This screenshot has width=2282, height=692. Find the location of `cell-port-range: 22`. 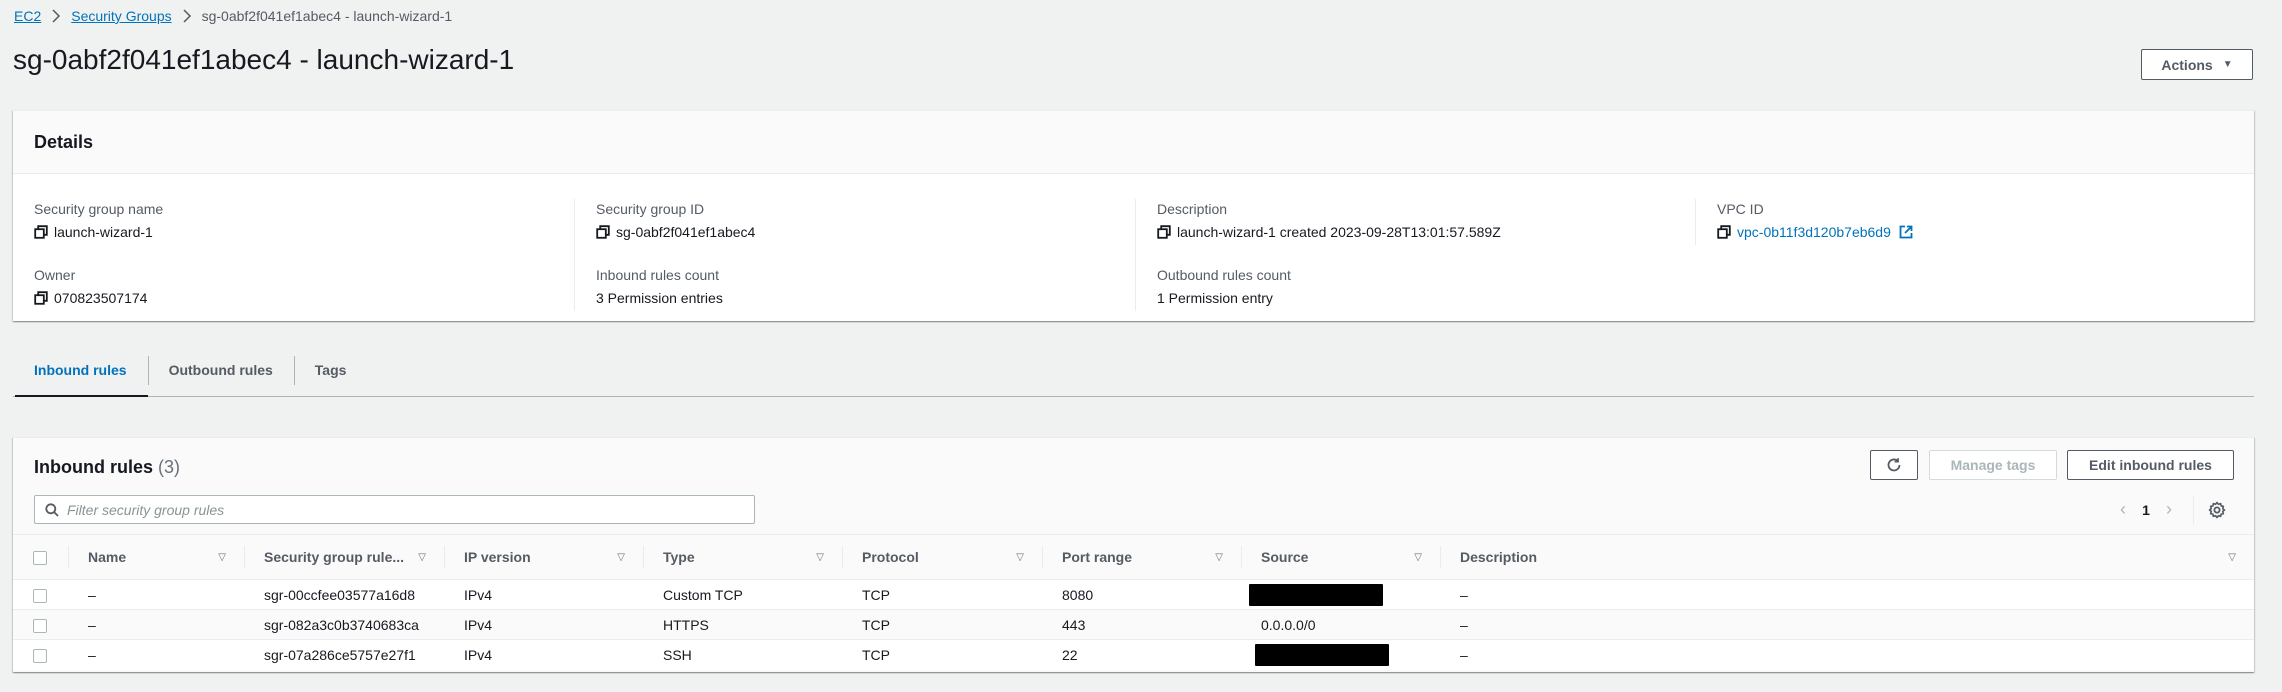

cell-port-range: 22 is located at coordinates (1141, 654).